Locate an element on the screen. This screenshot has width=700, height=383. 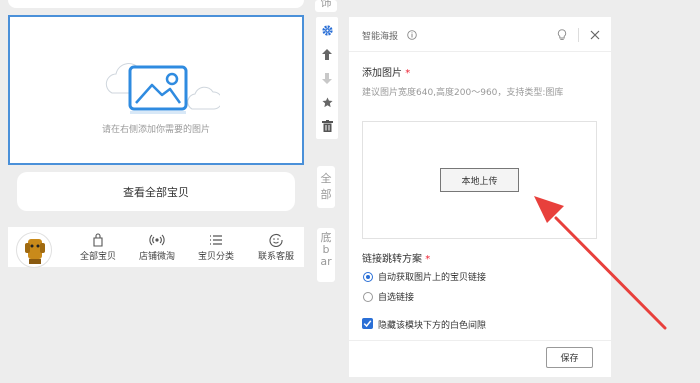
image-placeholder-icon is located at coordinates (162, 88).